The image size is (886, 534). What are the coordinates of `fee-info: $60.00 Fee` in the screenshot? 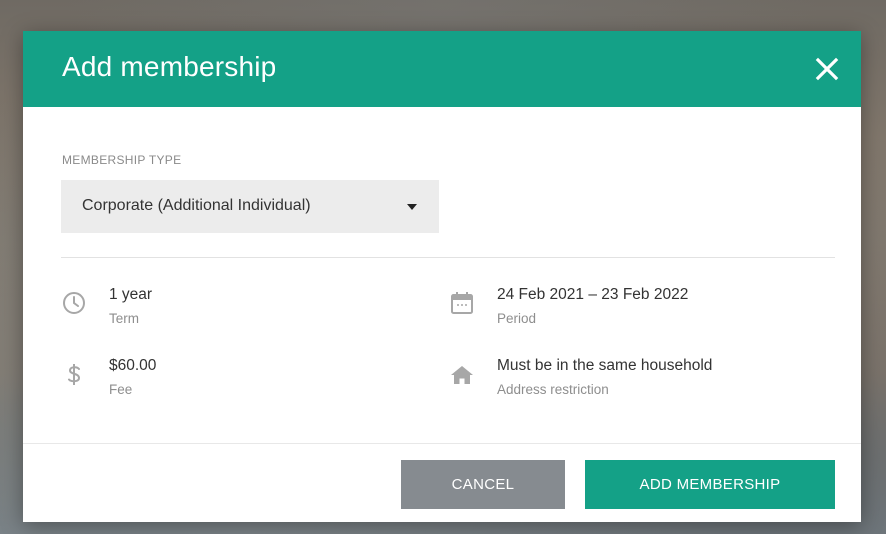 It's located at (241, 382).